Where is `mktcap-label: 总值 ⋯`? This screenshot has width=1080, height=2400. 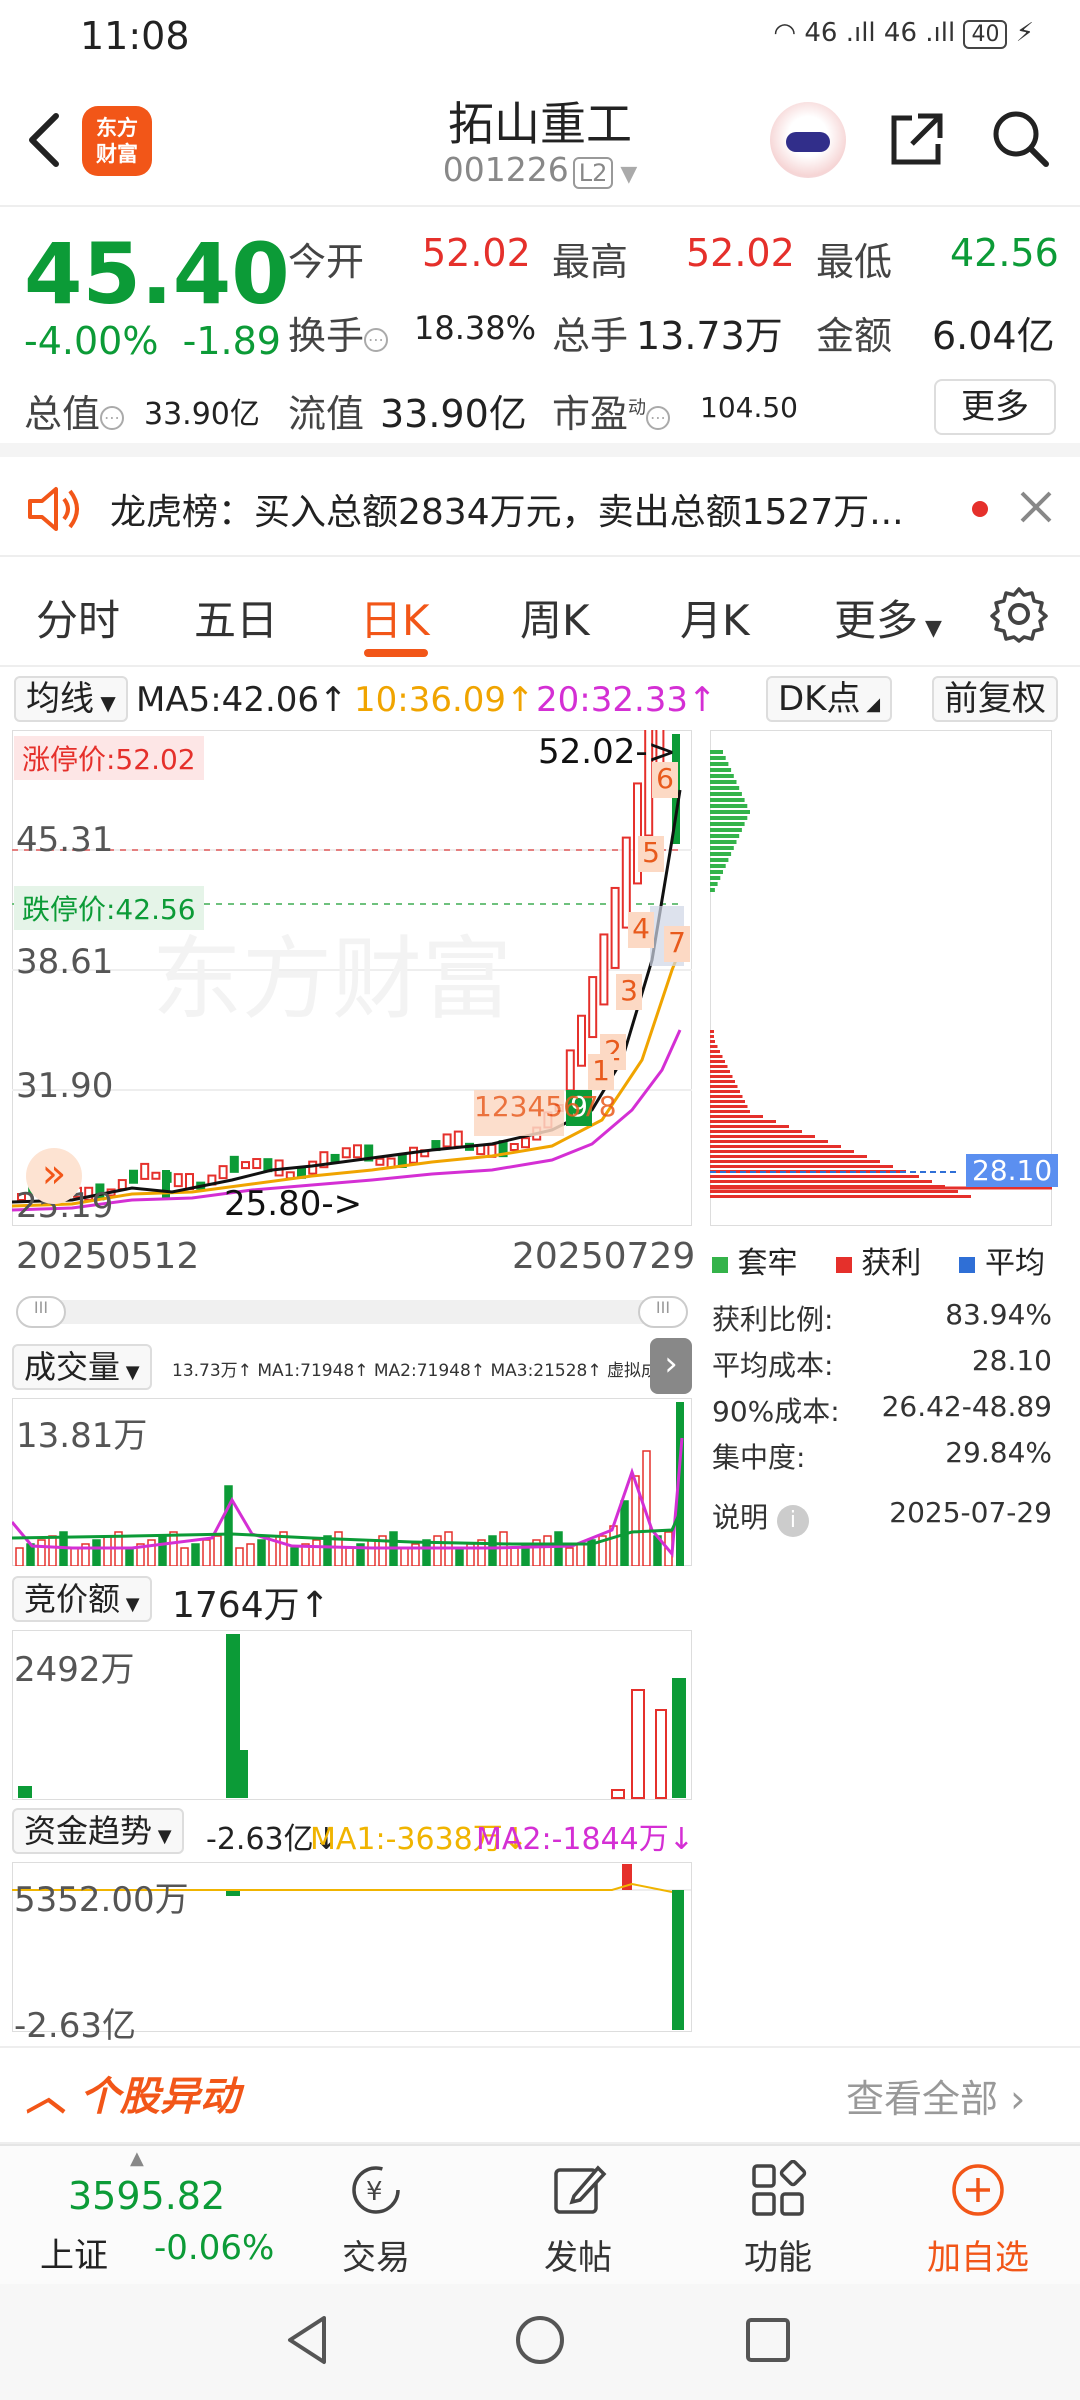
mktcap-label: 总值 ⋯ is located at coordinates (74, 410).